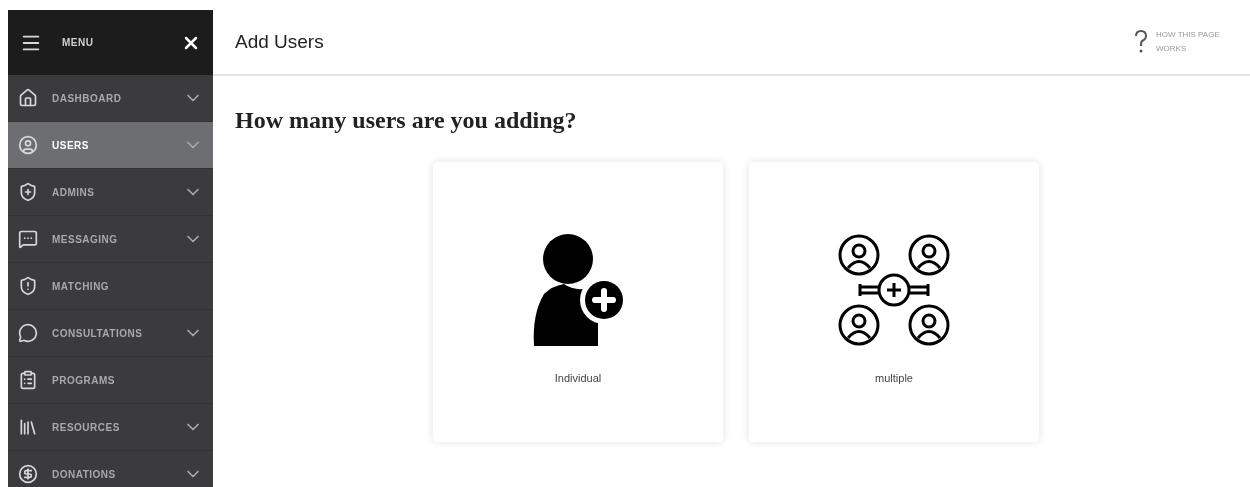  I want to click on option-label: multiple, so click(894, 378).